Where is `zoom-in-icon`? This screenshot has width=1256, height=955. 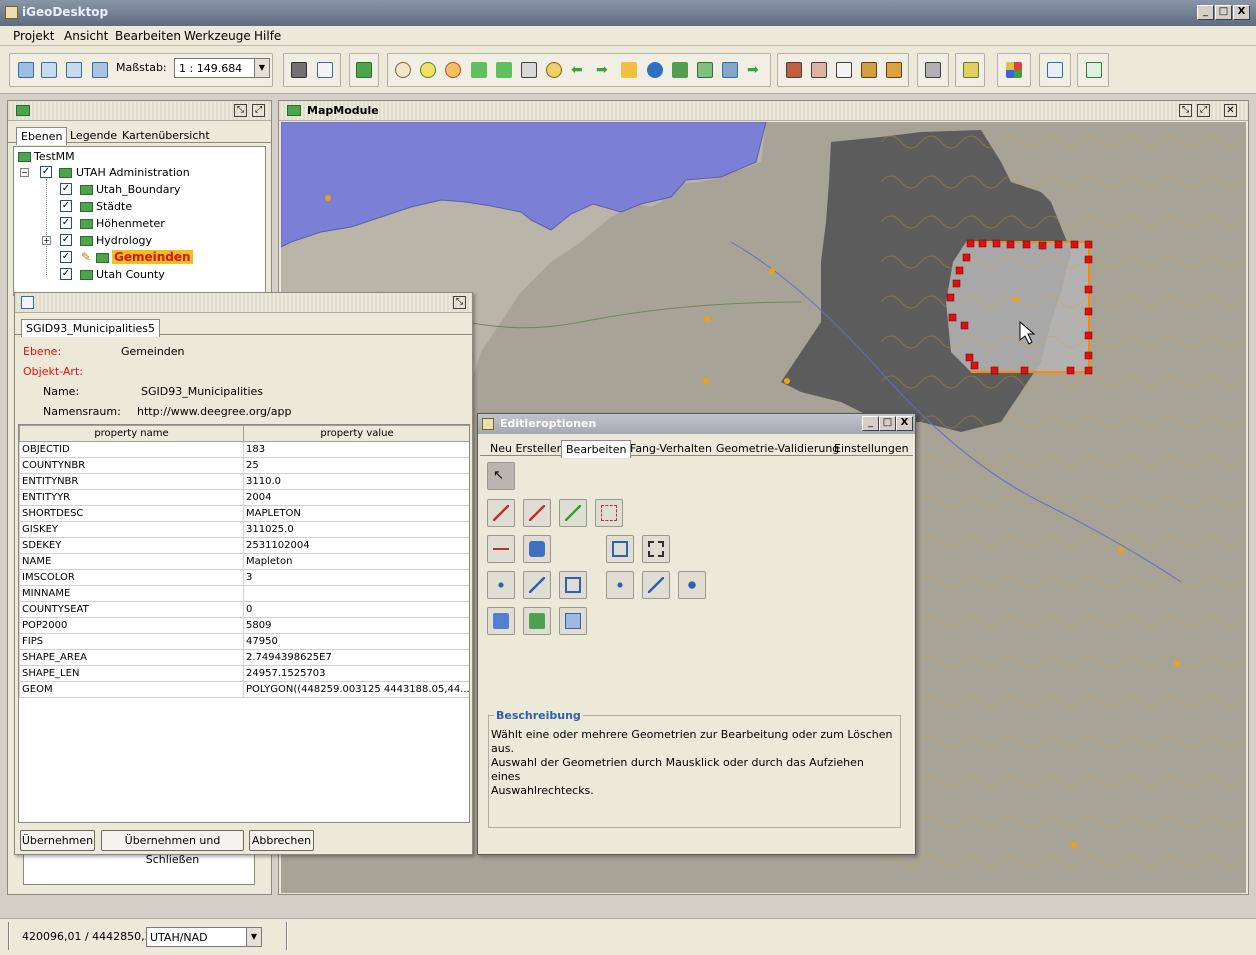
zoom-in-icon is located at coordinates (428, 70).